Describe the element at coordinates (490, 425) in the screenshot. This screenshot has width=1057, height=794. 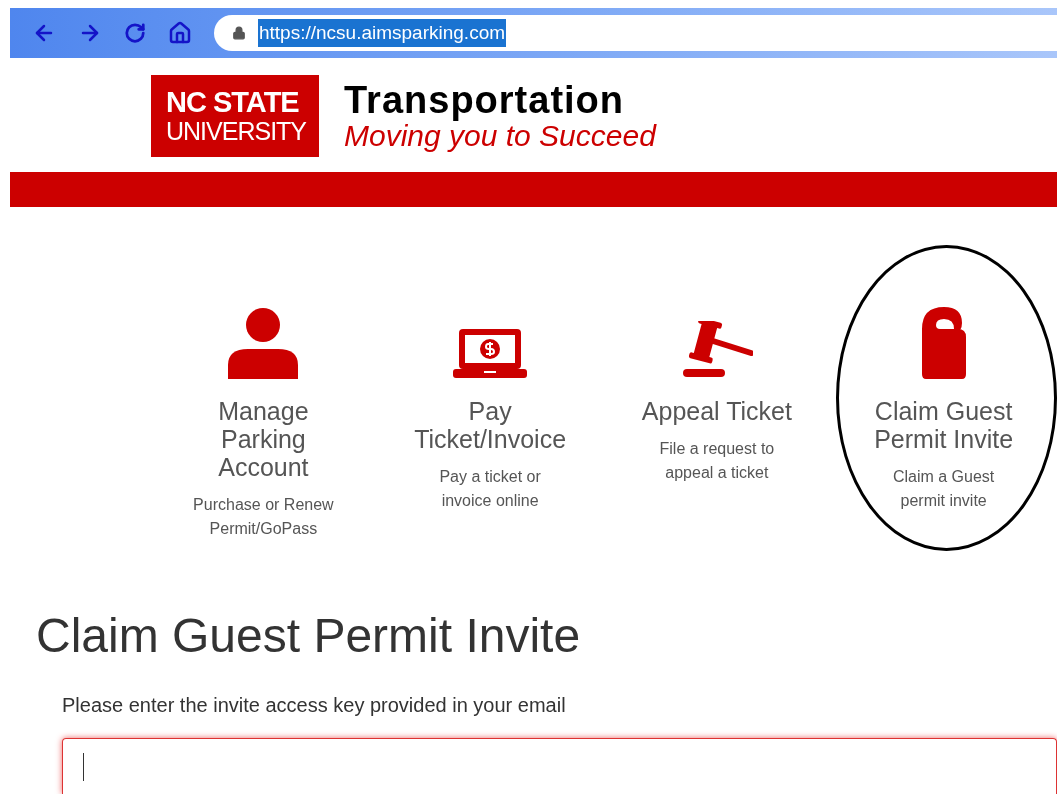
I see `service-title: Pay Ticket/Invoice` at that location.